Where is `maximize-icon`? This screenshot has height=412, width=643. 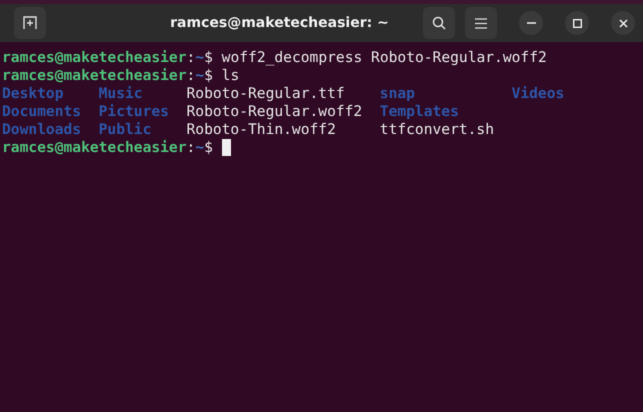
maximize-icon is located at coordinates (577, 23).